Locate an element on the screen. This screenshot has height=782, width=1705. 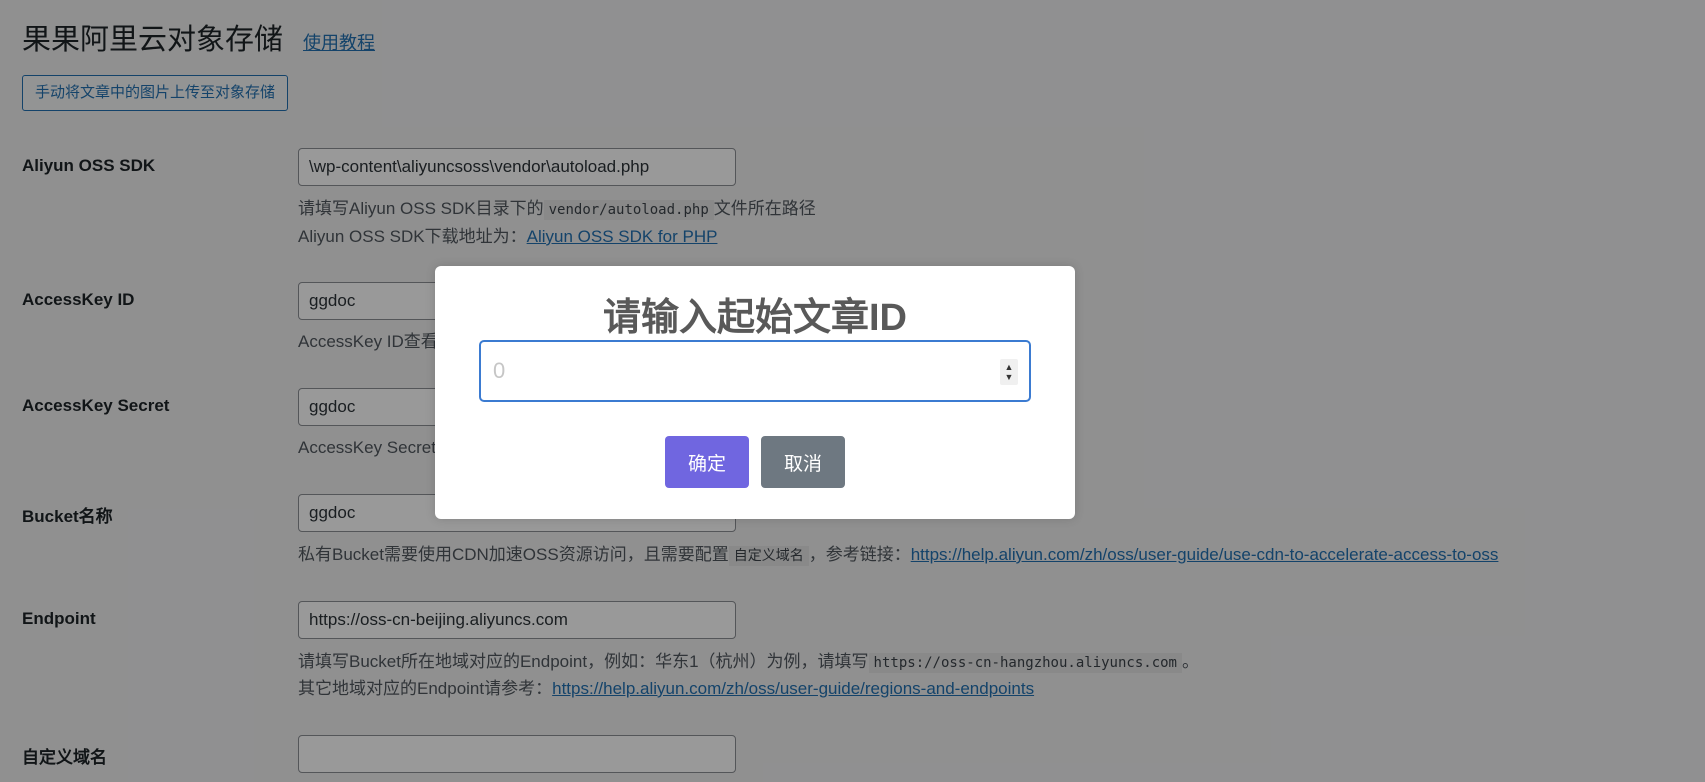
start-post-id-input is located at coordinates (755, 371).